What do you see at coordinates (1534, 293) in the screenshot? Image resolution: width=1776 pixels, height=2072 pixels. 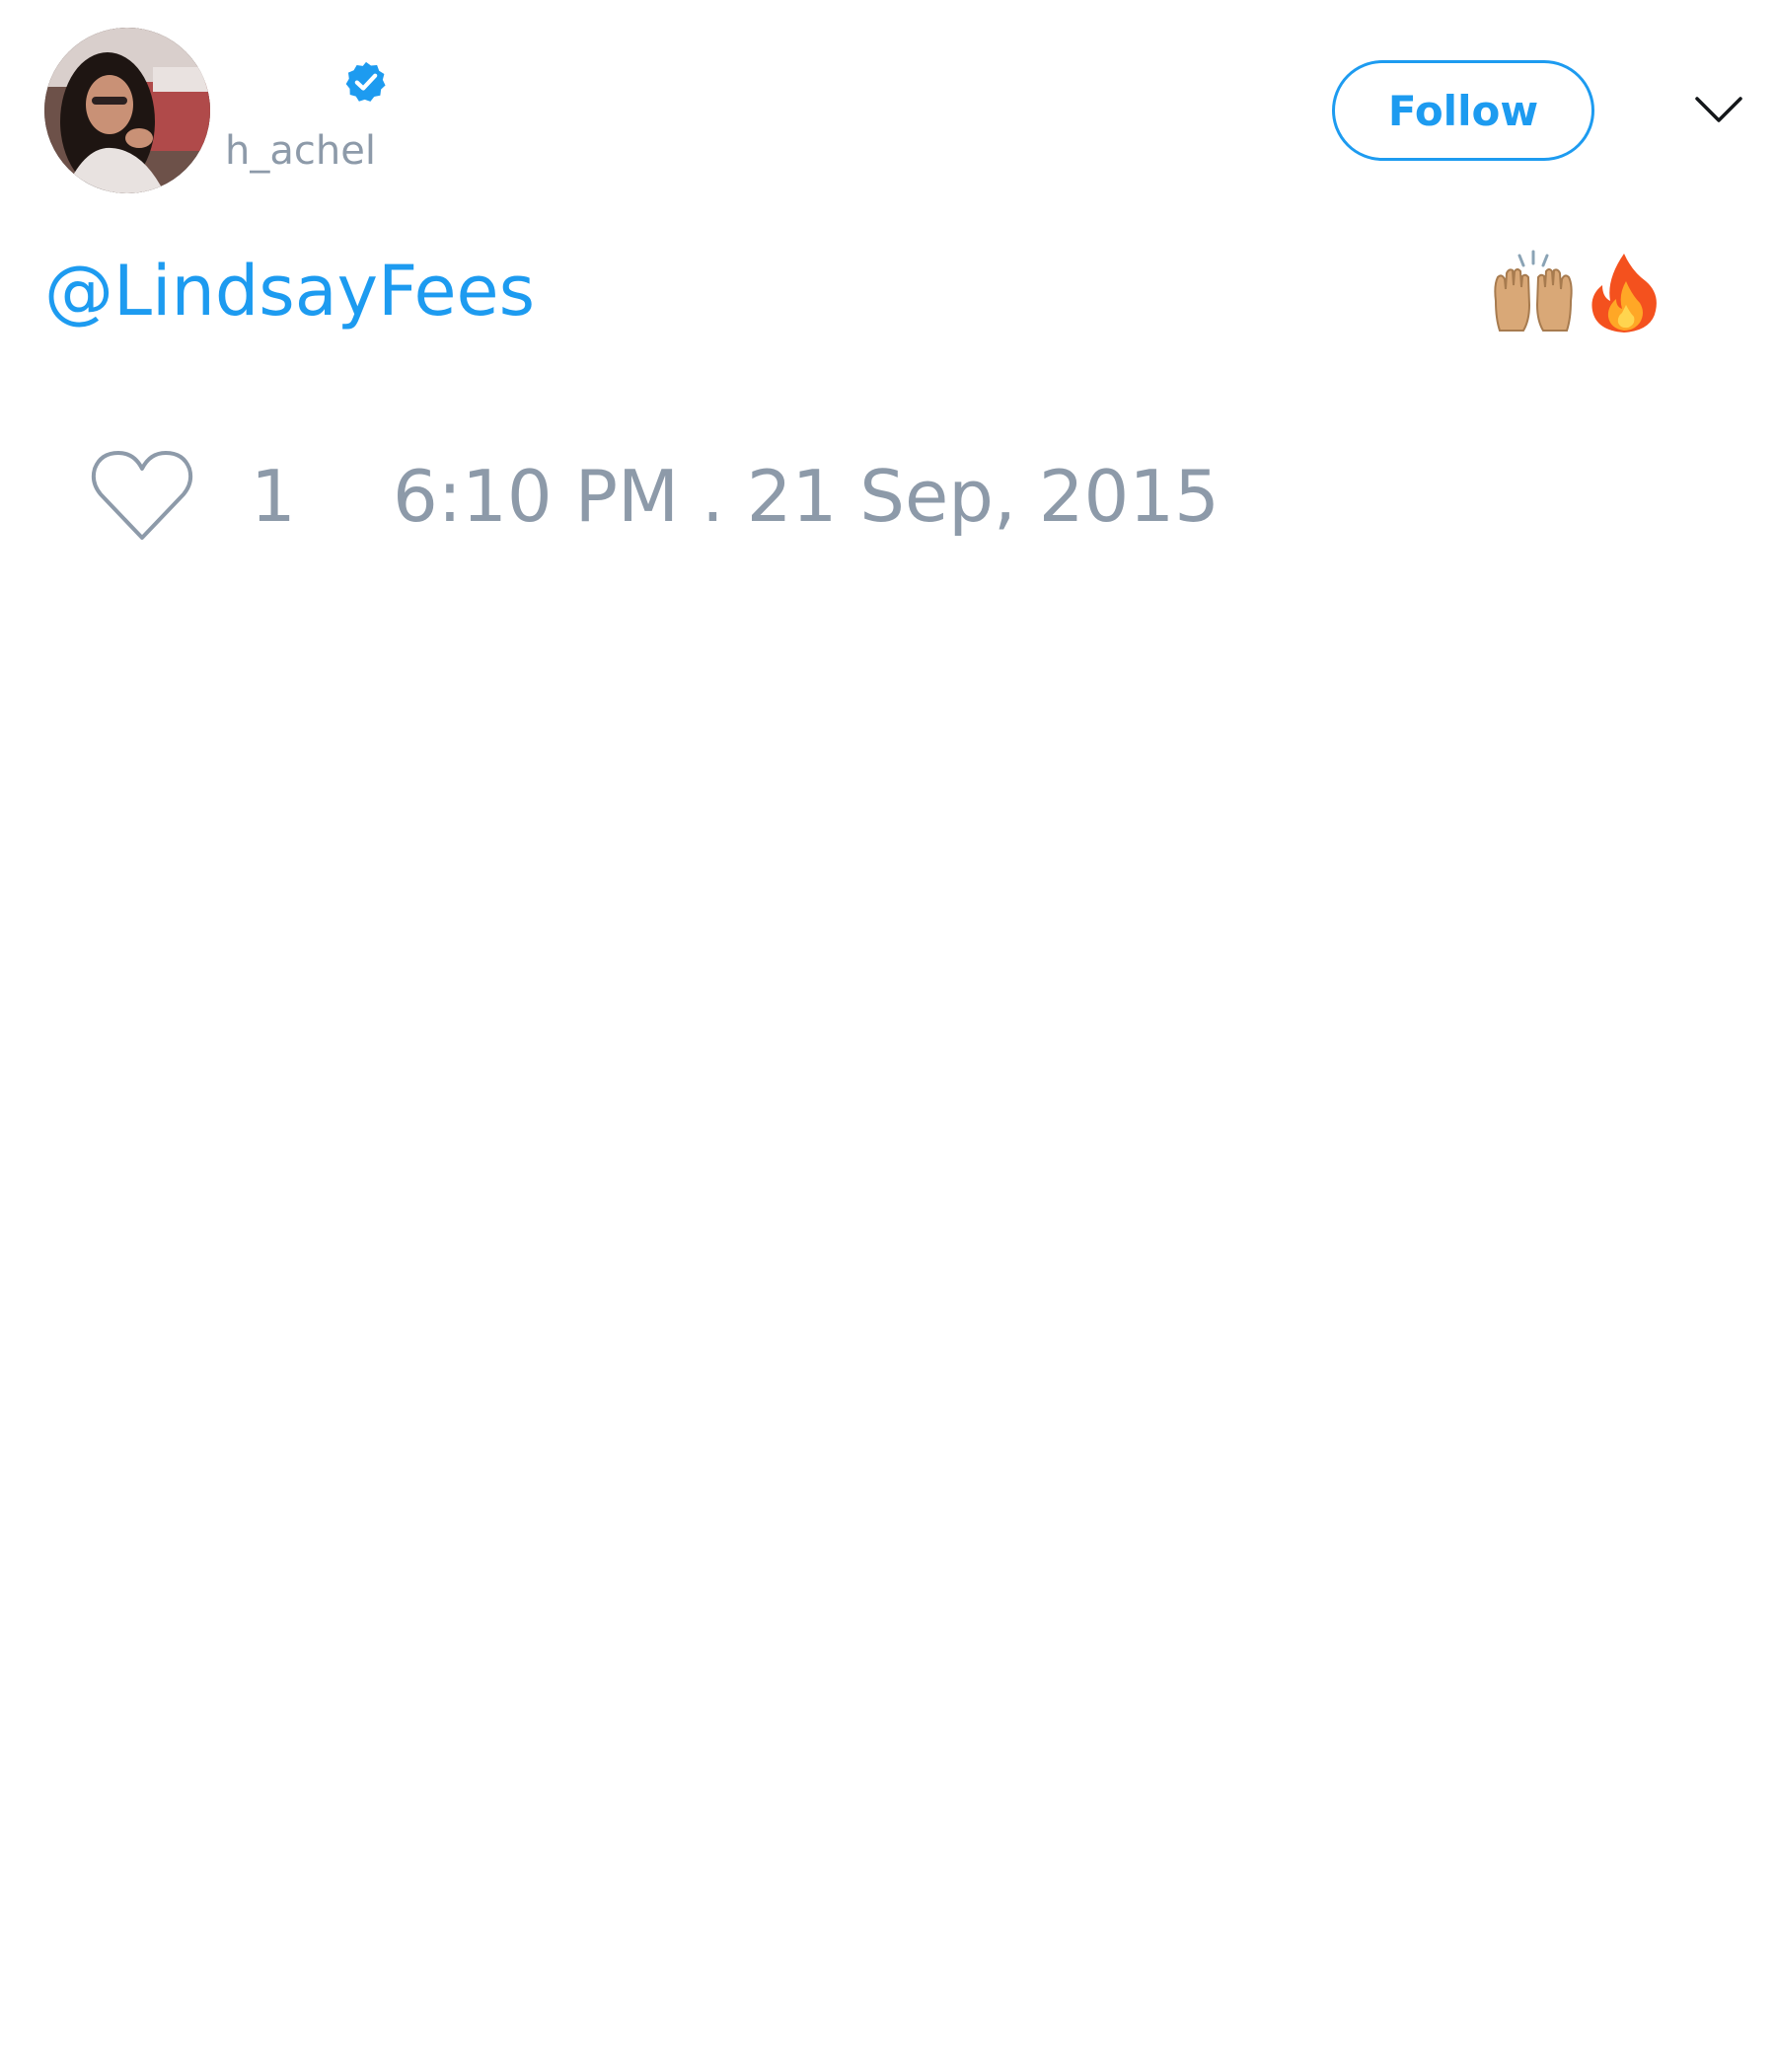 I see `raising-hands-emoji` at bounding box center [1534, 293].